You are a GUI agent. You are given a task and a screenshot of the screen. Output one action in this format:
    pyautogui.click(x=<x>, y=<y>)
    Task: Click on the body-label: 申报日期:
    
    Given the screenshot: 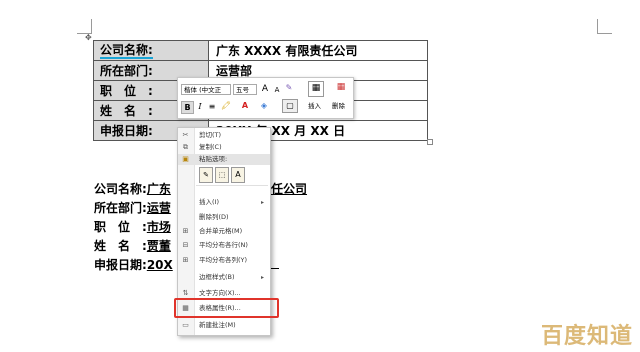 What is the action you would take?
    pyautogui.click(x=120, y=265)
    